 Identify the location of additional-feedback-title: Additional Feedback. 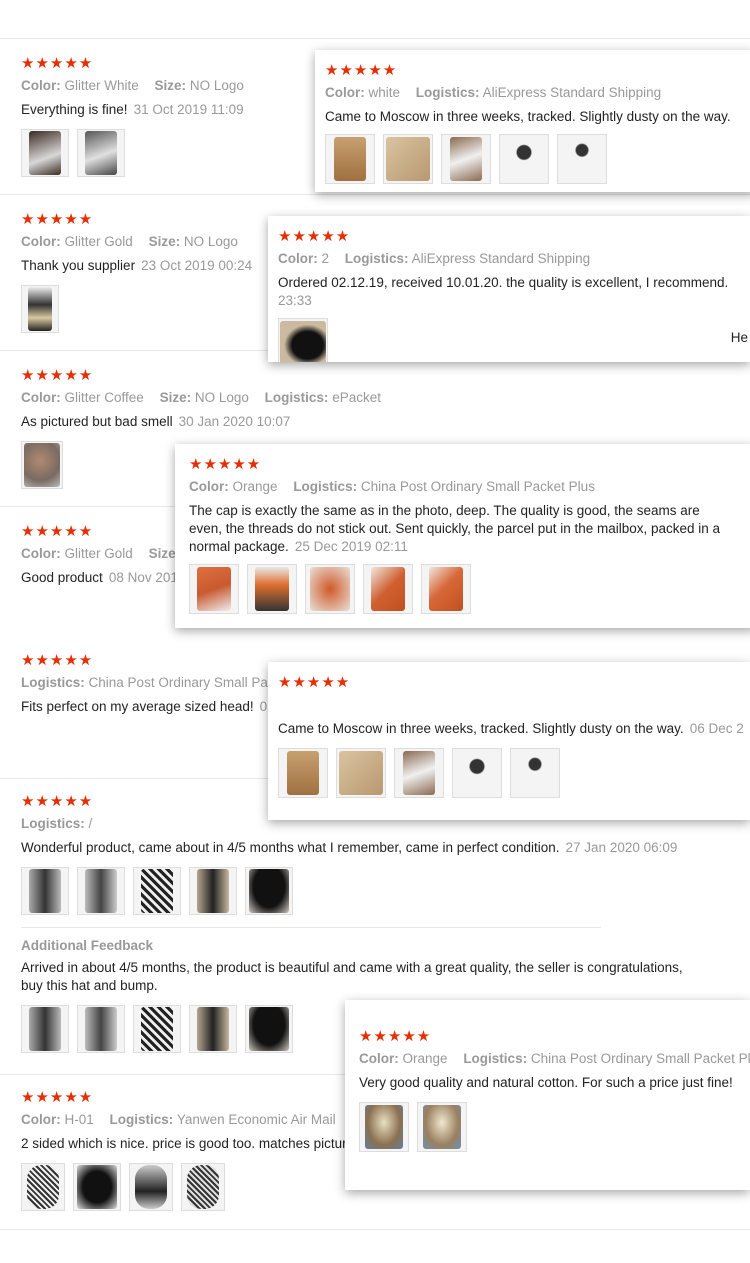
(87, 945).